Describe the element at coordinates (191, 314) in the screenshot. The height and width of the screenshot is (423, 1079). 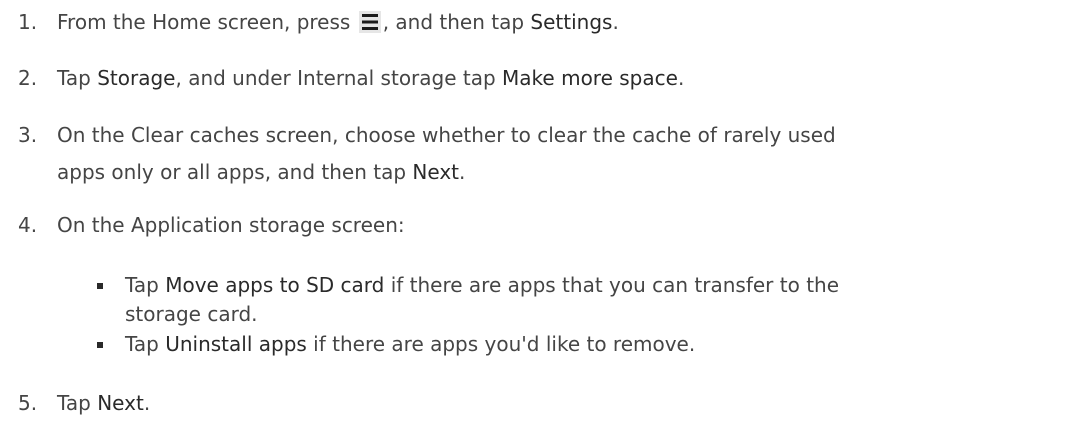
I see `substep-text: storage card.` at that location.